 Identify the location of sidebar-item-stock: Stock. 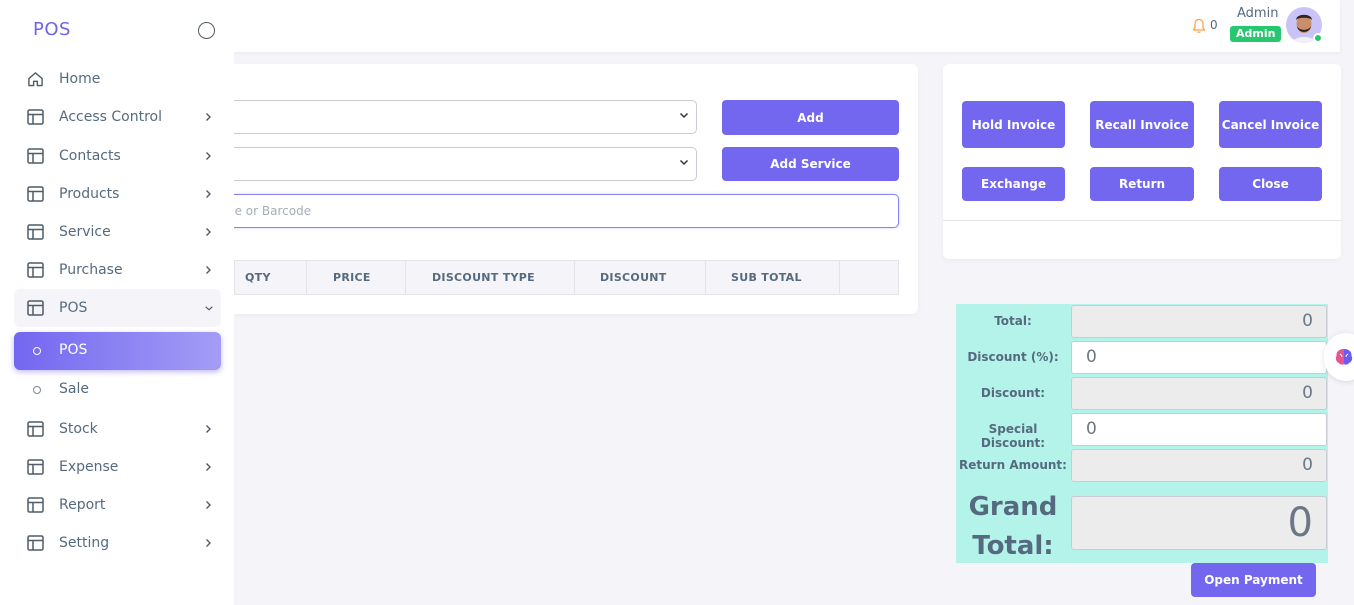
(117, 429).